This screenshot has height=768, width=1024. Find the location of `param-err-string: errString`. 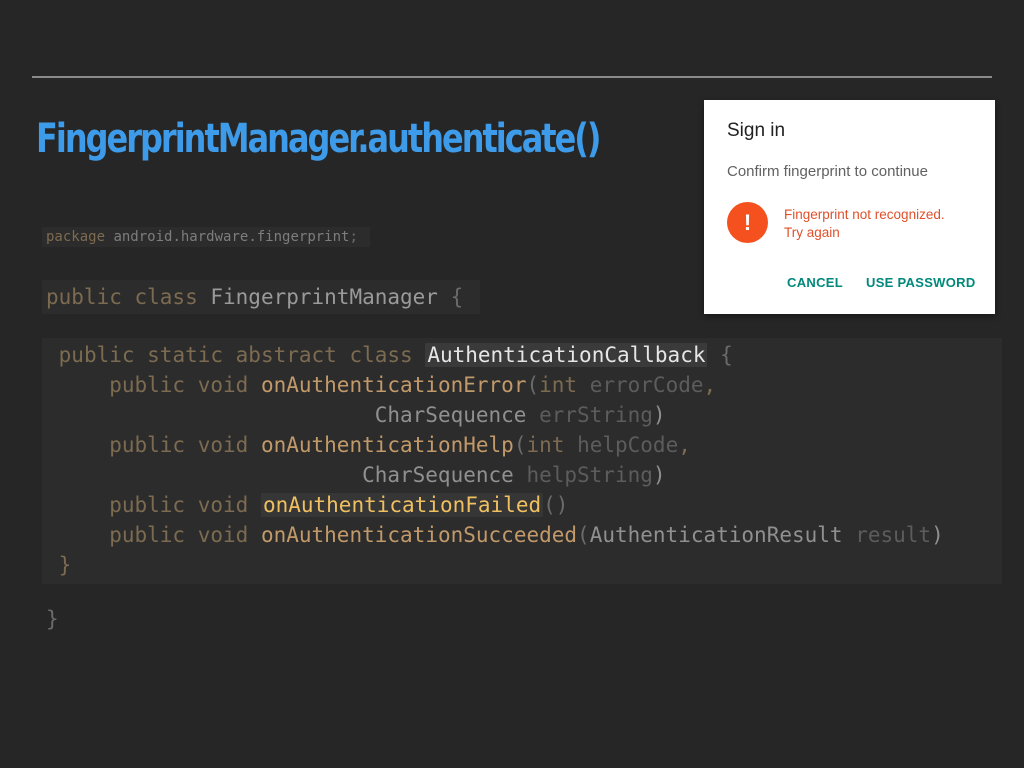

param-err-string: errString is located at coordinates (596, 415).